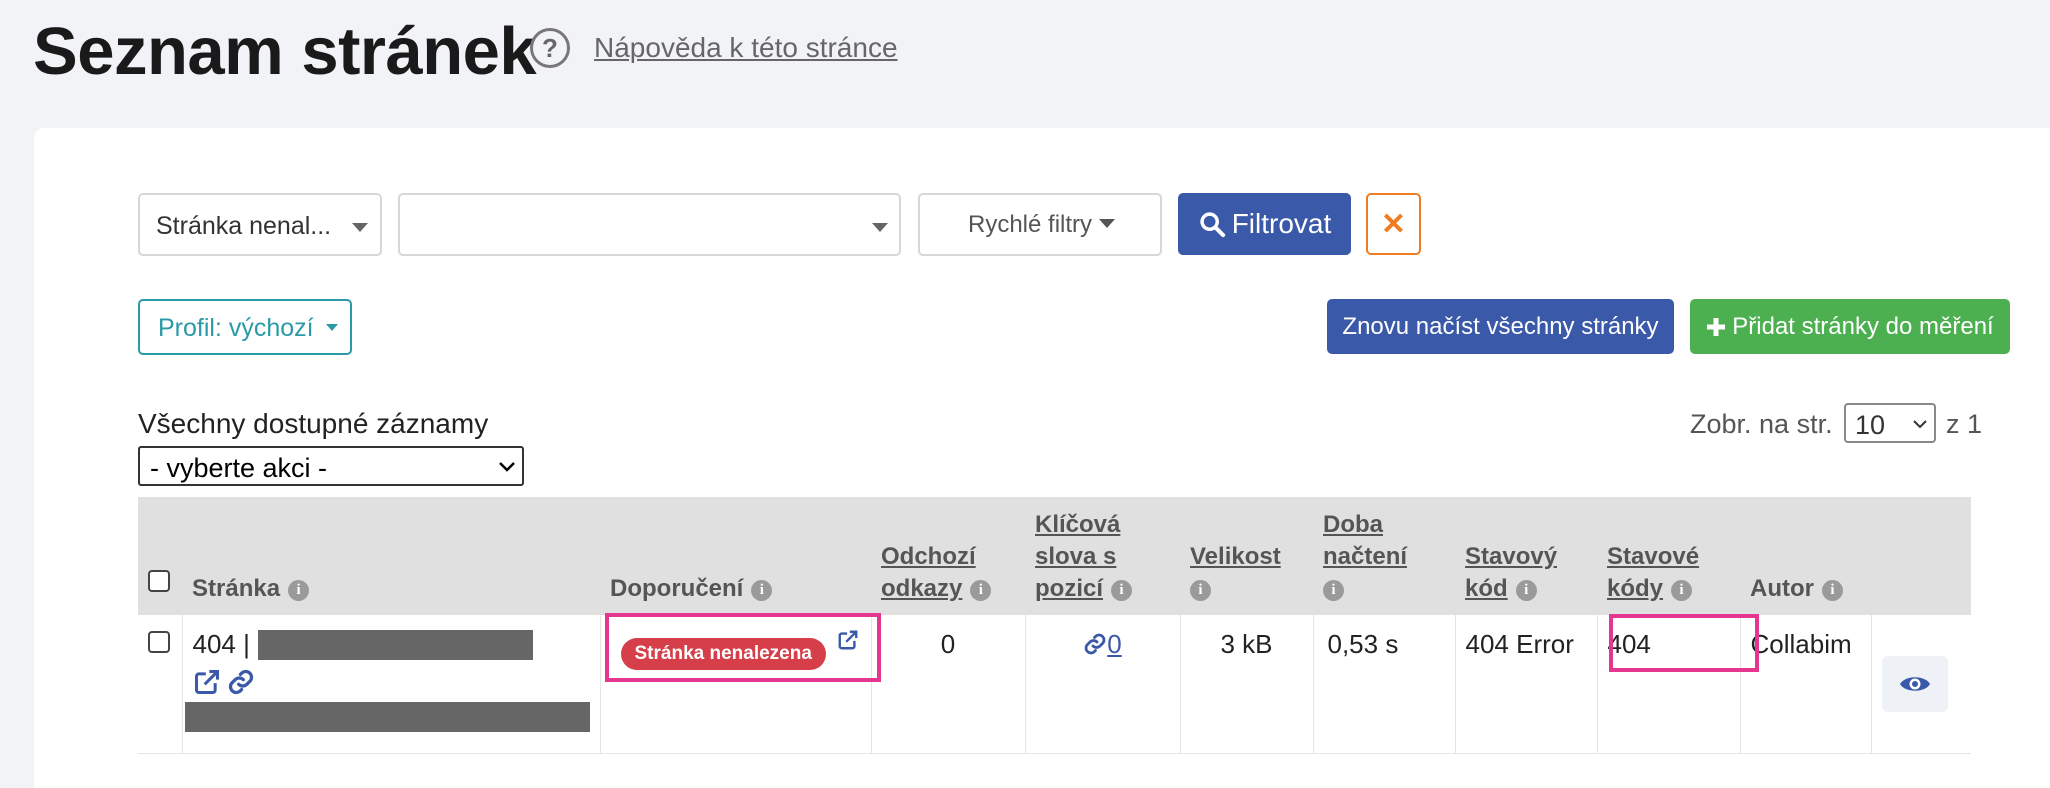 The width and height of the screenshot is (2050, 788). What do you see at coordinates (922, 588) in the screenshot?
I see `col-outgoing-line2: odkazy` at bounding box center [922, 588].